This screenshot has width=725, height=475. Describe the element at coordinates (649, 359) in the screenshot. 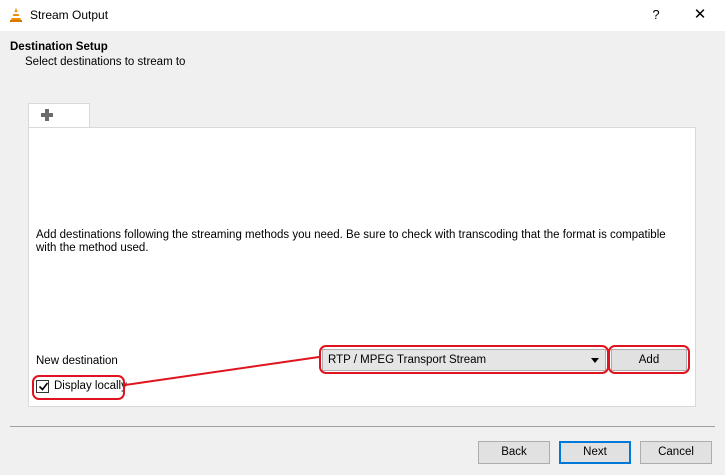

I see `highlight-add-button` at that location.